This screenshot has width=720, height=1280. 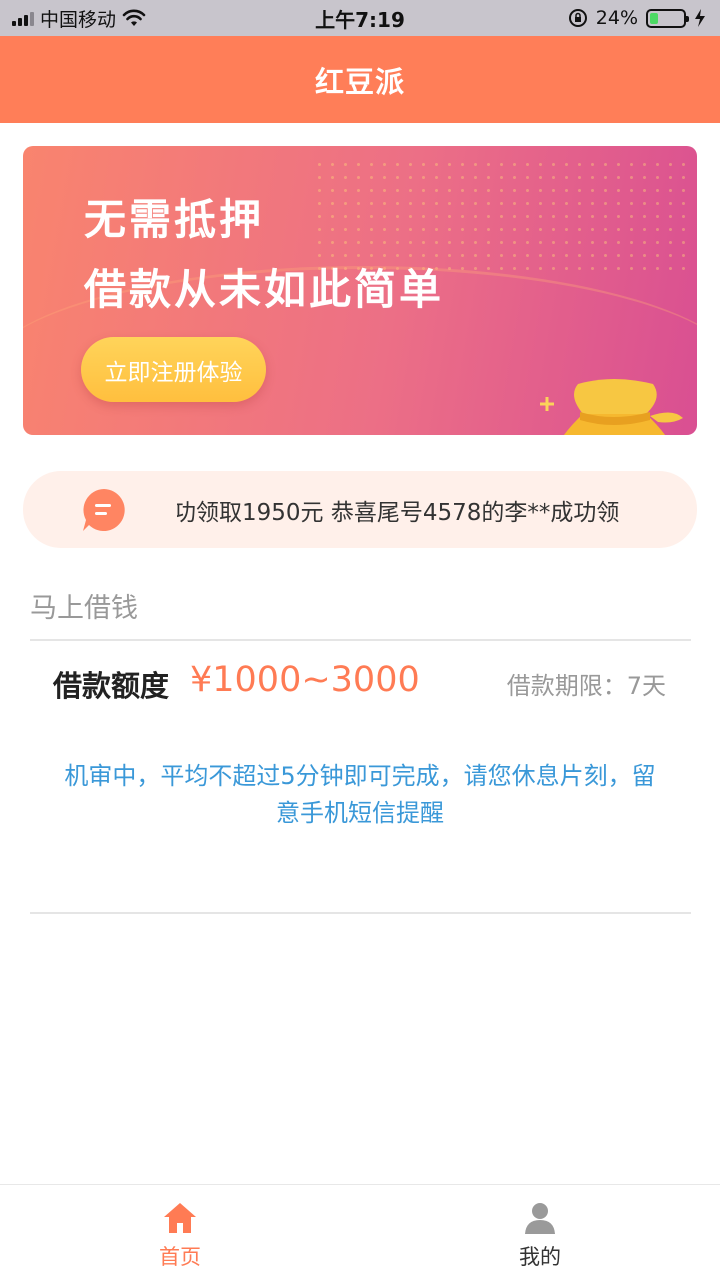 I want to click on tab-profile-label: 我的, so click(x=540, y=1257).